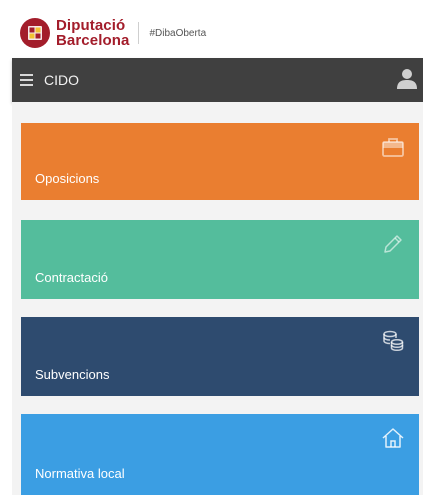 This screenshot has width=423, height=495. What do you see at coordinates (71, 277) in the screenshot?
I see `tile-label: Contractació` at bounding box center [71, 277].